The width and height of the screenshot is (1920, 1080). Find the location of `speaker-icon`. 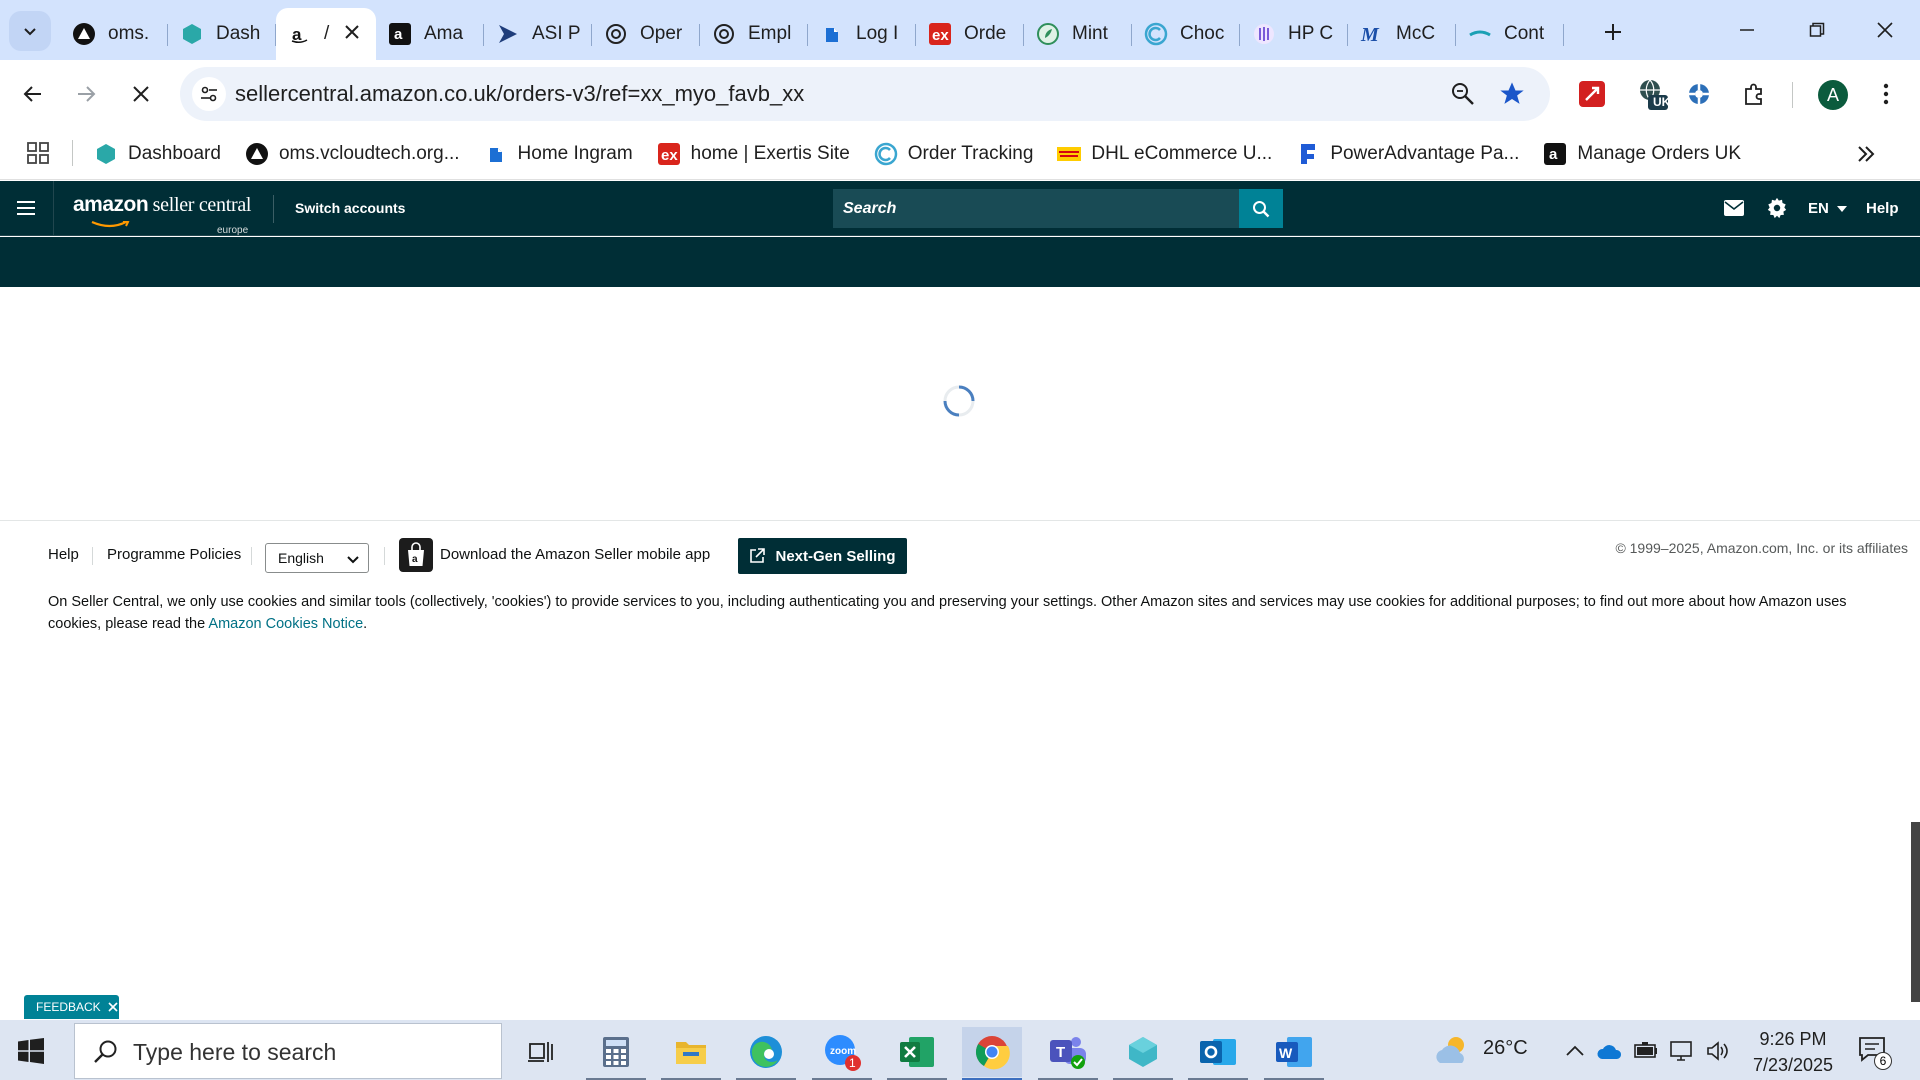

speaker-icon is located at coordinates (1717, 1051).